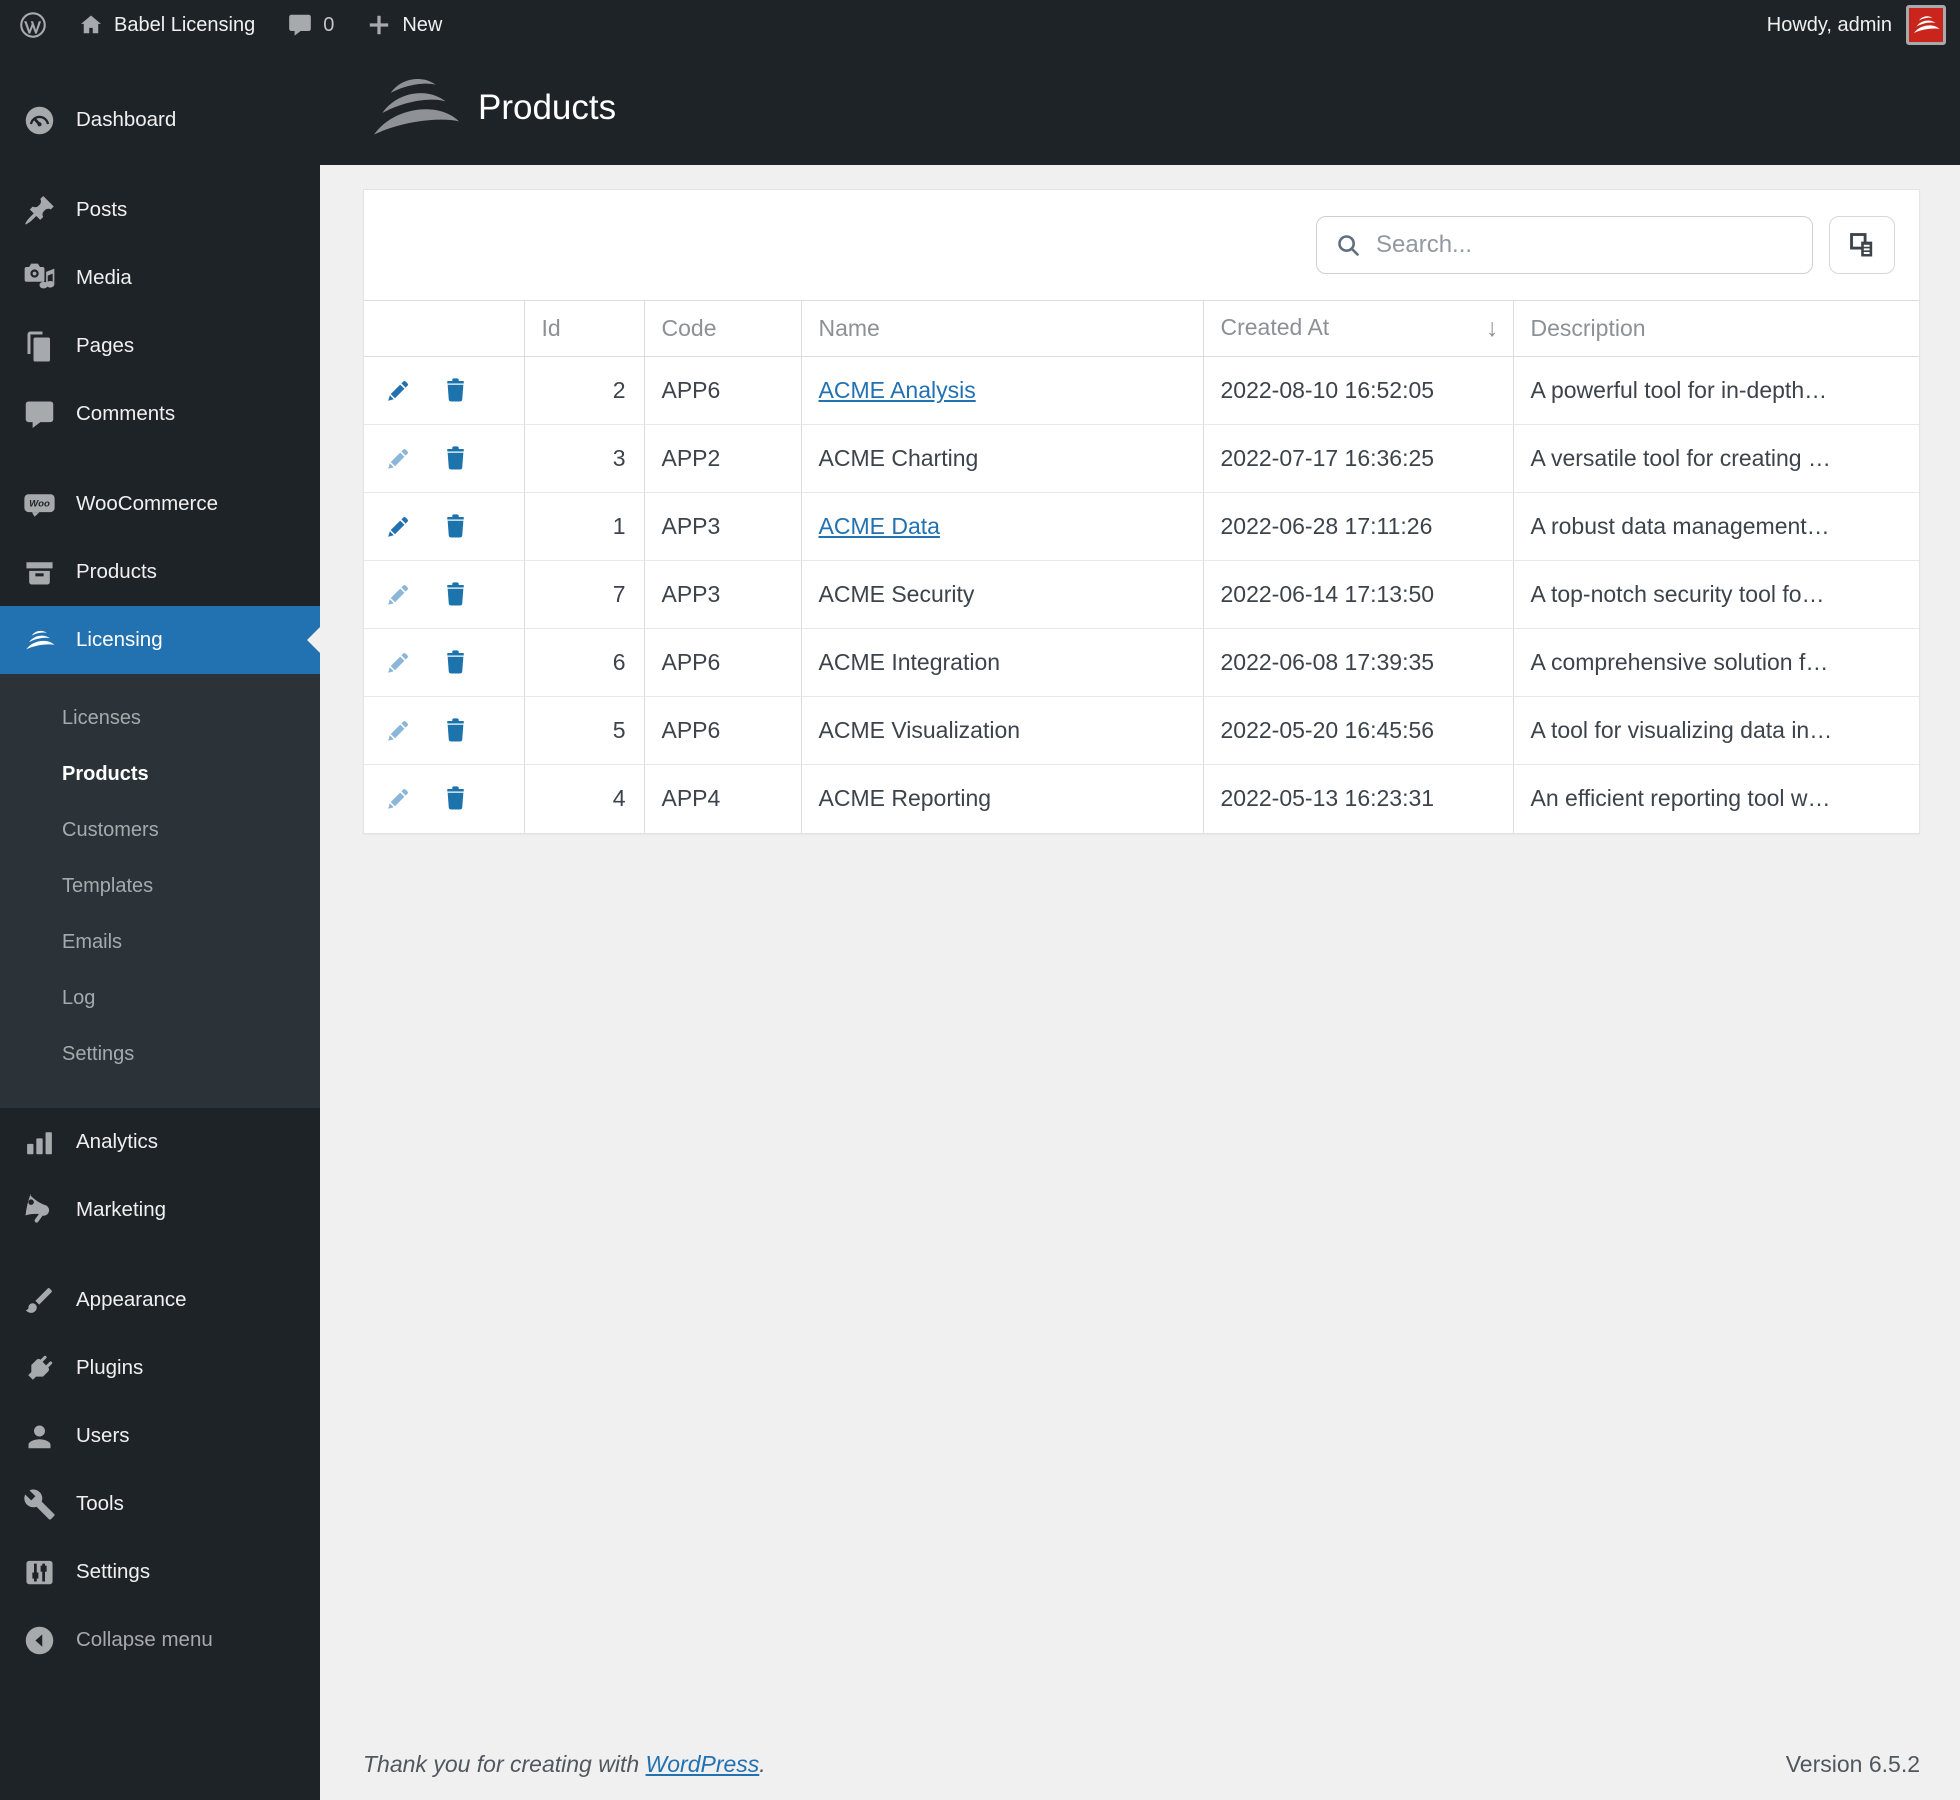 Image resolution: width=1960 pixels, height=1800 pixels. I want to click on cell-name: ACME Security, so click(1001, 594).